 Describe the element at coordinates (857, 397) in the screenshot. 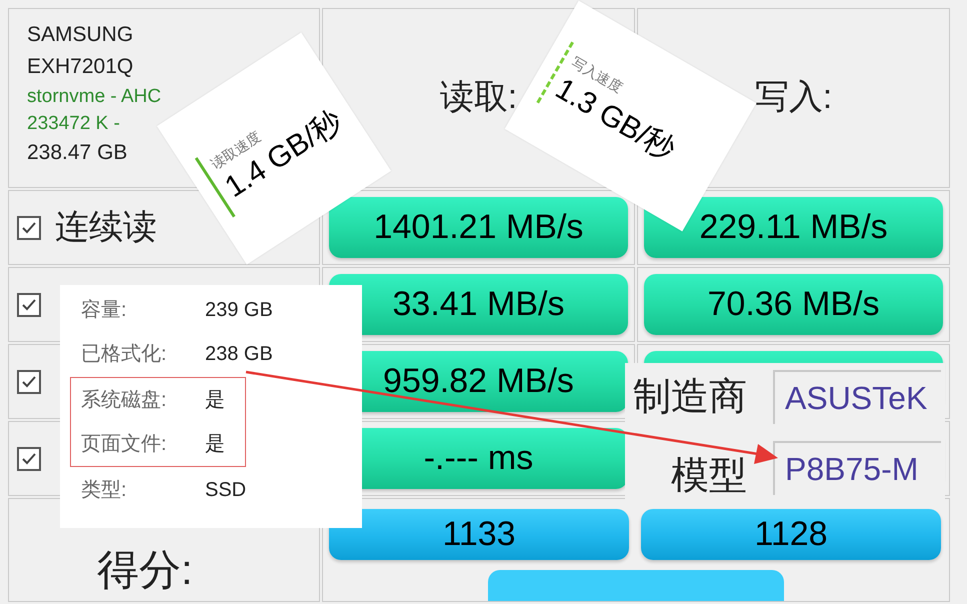

I see `board-value: ASUSTeK` at that location.